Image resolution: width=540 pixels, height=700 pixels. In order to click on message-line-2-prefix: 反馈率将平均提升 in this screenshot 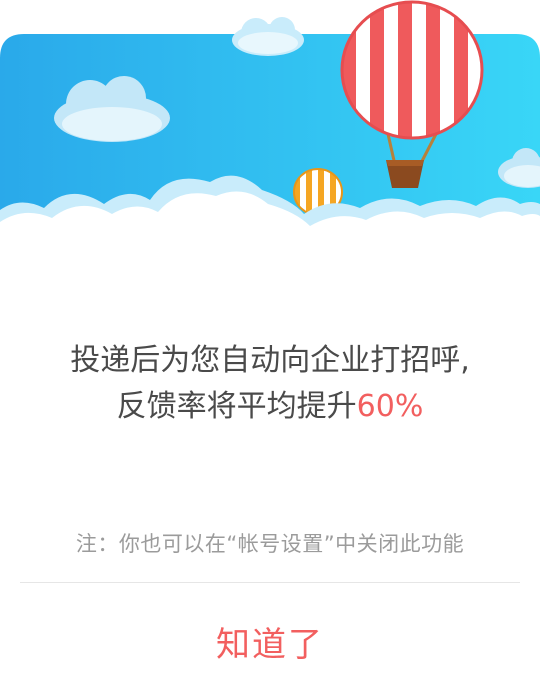, I will do `click(236, 406)`.